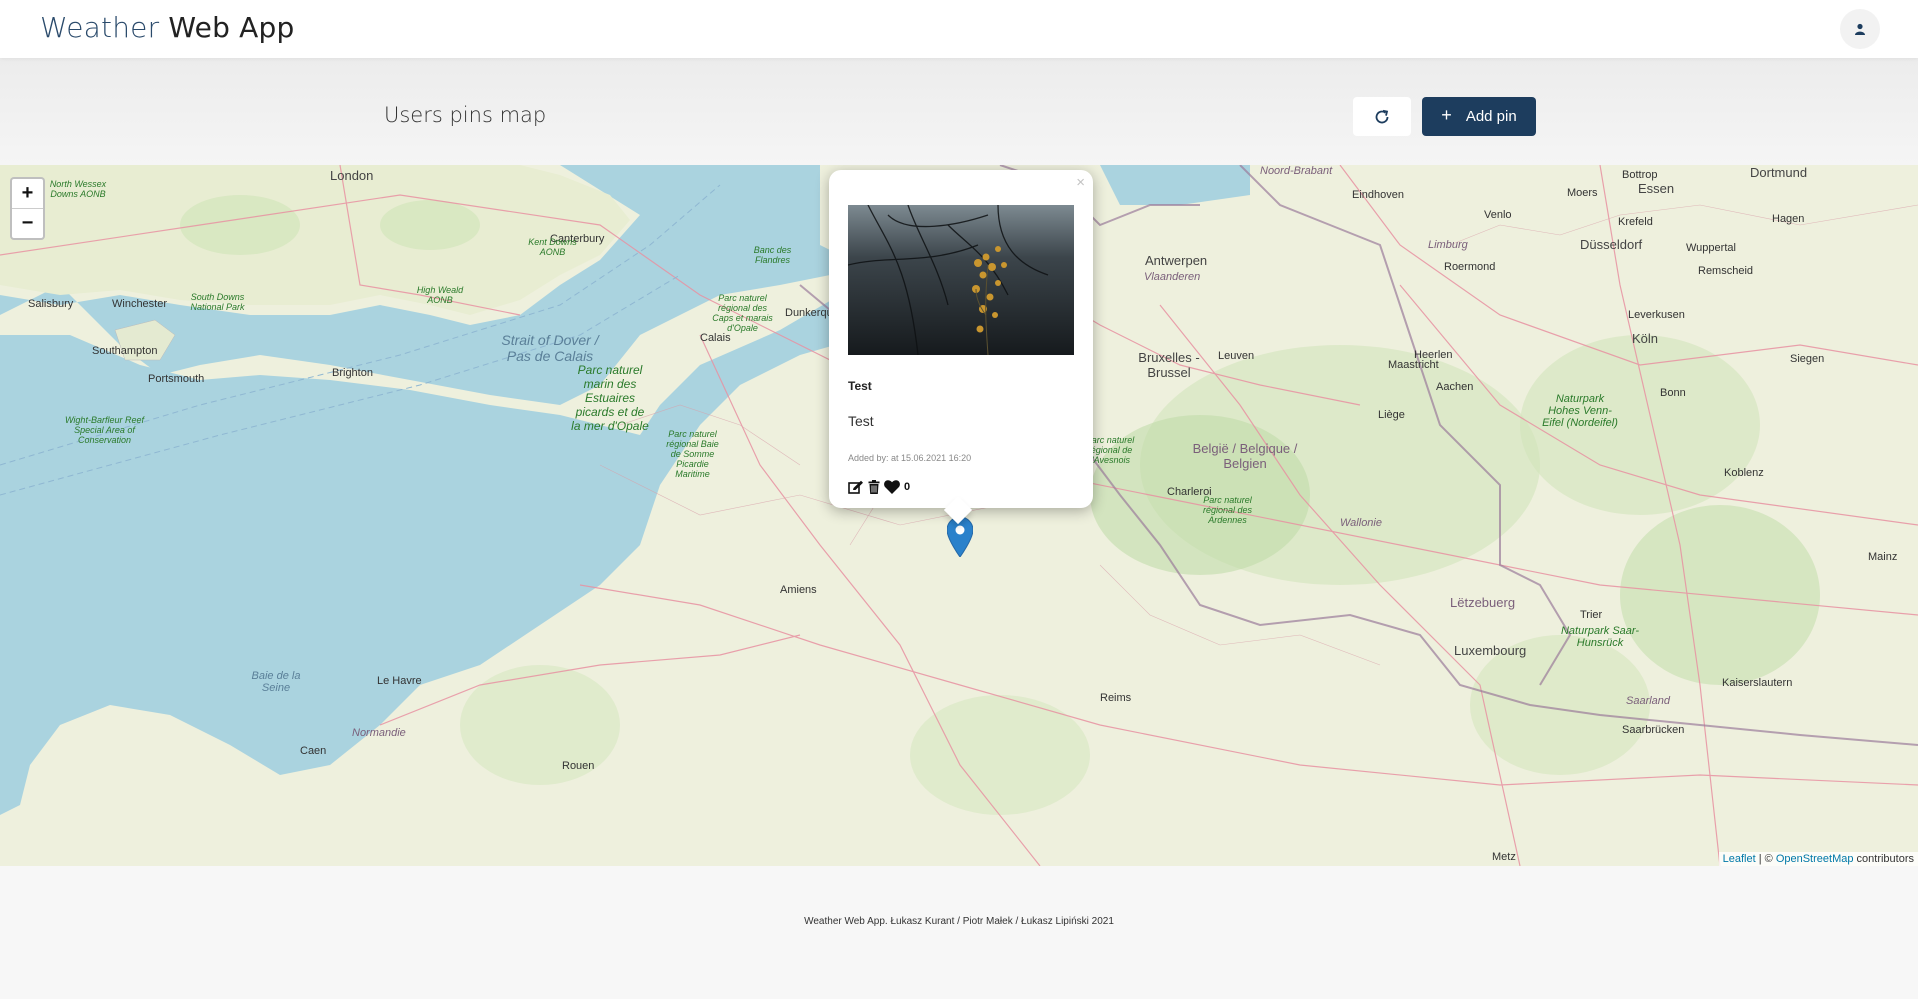 Image resolution: width=1918 pixels, height=999 pixels. I want to click on like-count: 0, so click(907, 487).